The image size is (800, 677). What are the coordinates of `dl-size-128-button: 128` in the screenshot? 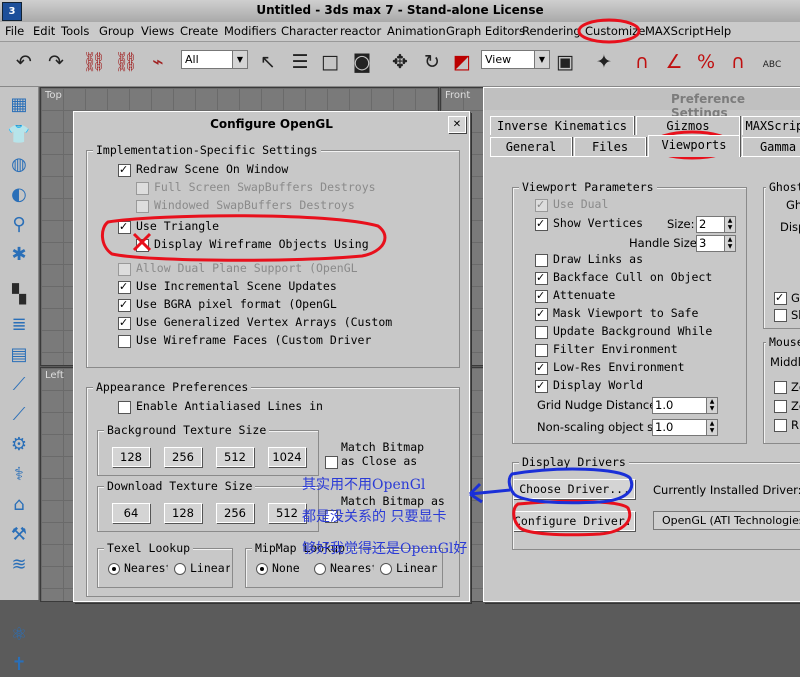 It's located at (183, 513).